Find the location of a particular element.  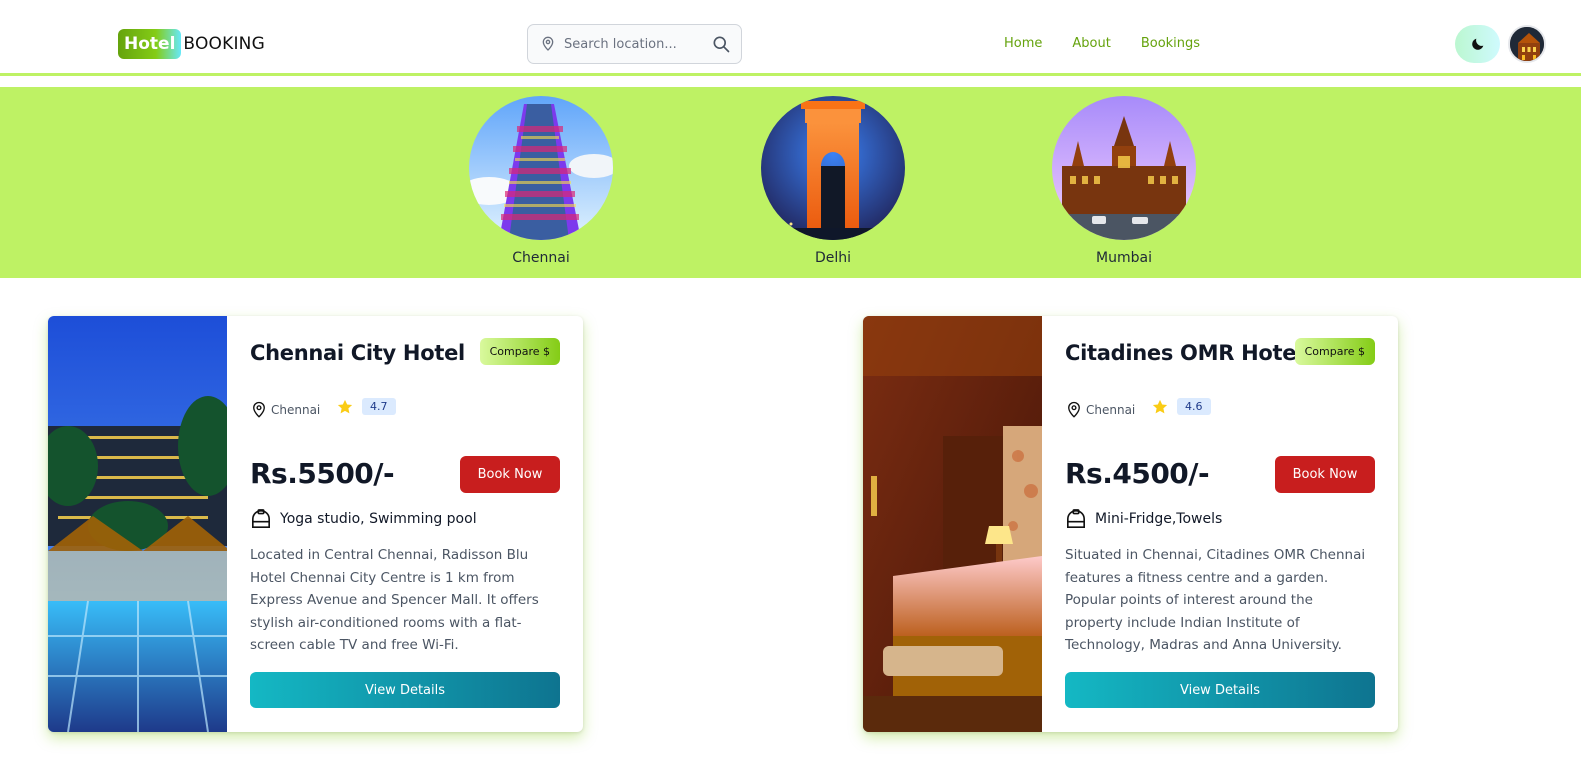

hotel-price: Rs.5500/- is located at coordinates (322, 473).